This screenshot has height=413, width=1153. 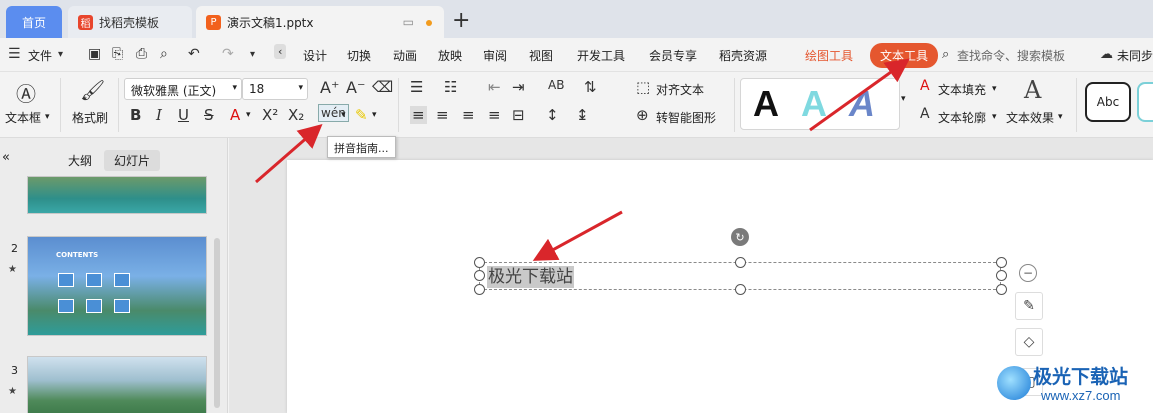 I want to click on line-spacing-icon: ↕, so click(x=552, y=115).